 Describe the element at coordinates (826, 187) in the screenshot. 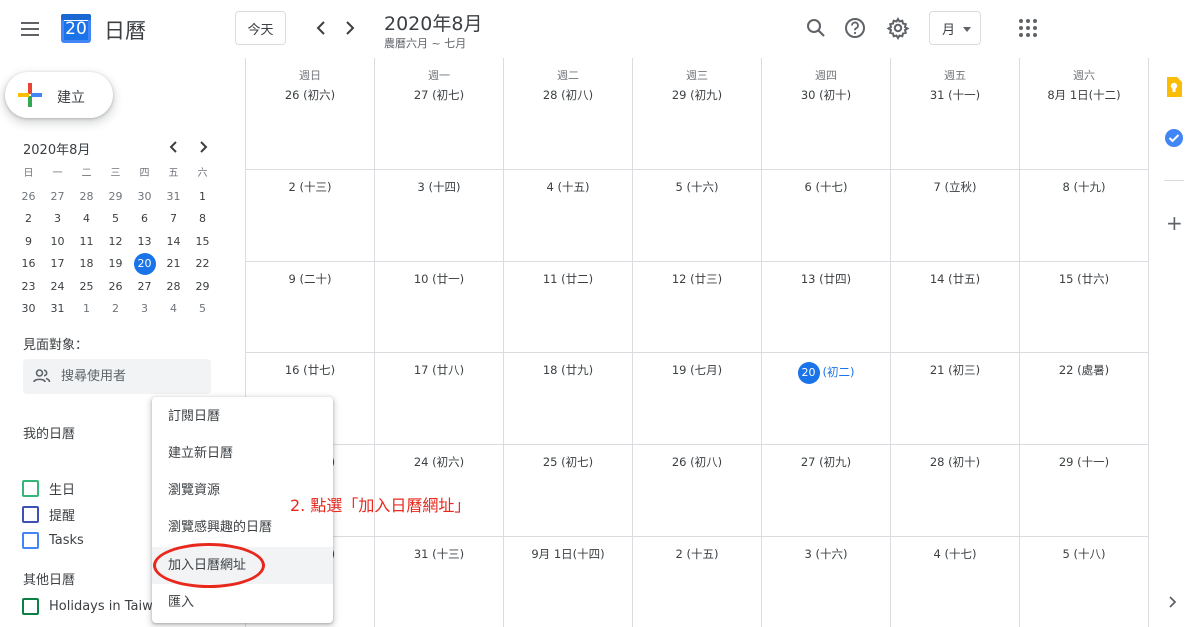

I see `day-number: 6 (十七)` at that location.